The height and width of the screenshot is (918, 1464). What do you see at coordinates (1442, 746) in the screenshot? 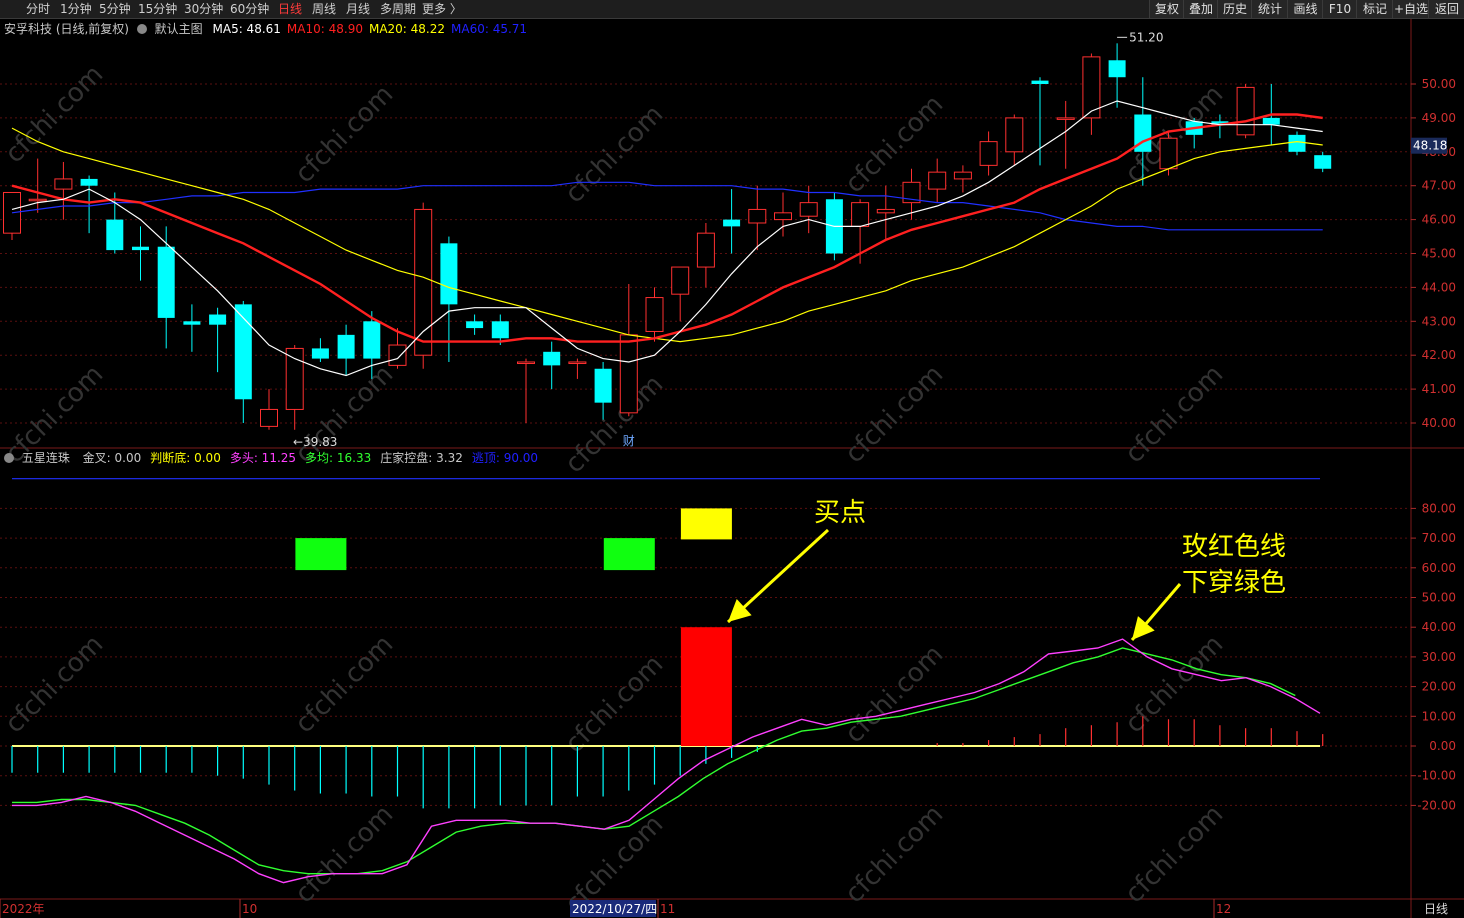
I see `sub-tick-label: 0.00` at bounding box center [1442, 746].